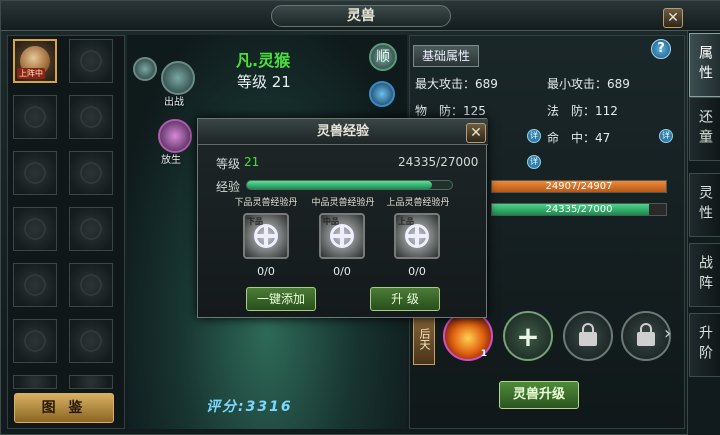 The width and height of the screenshot is (720, 435). I want to click on rest-icon, so click(145, 69).